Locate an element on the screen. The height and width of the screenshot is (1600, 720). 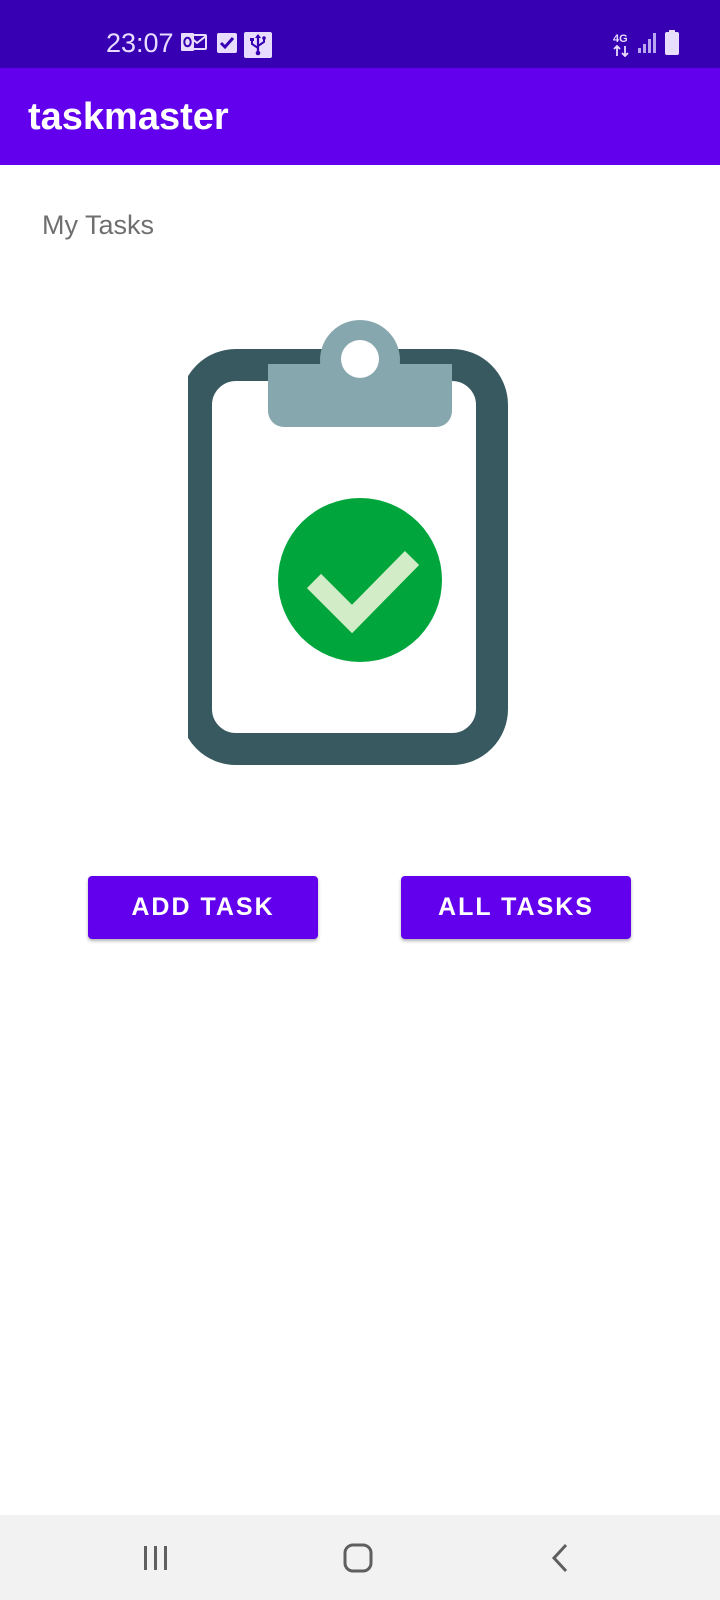
signal-icon is located at coordinates (648, 45).